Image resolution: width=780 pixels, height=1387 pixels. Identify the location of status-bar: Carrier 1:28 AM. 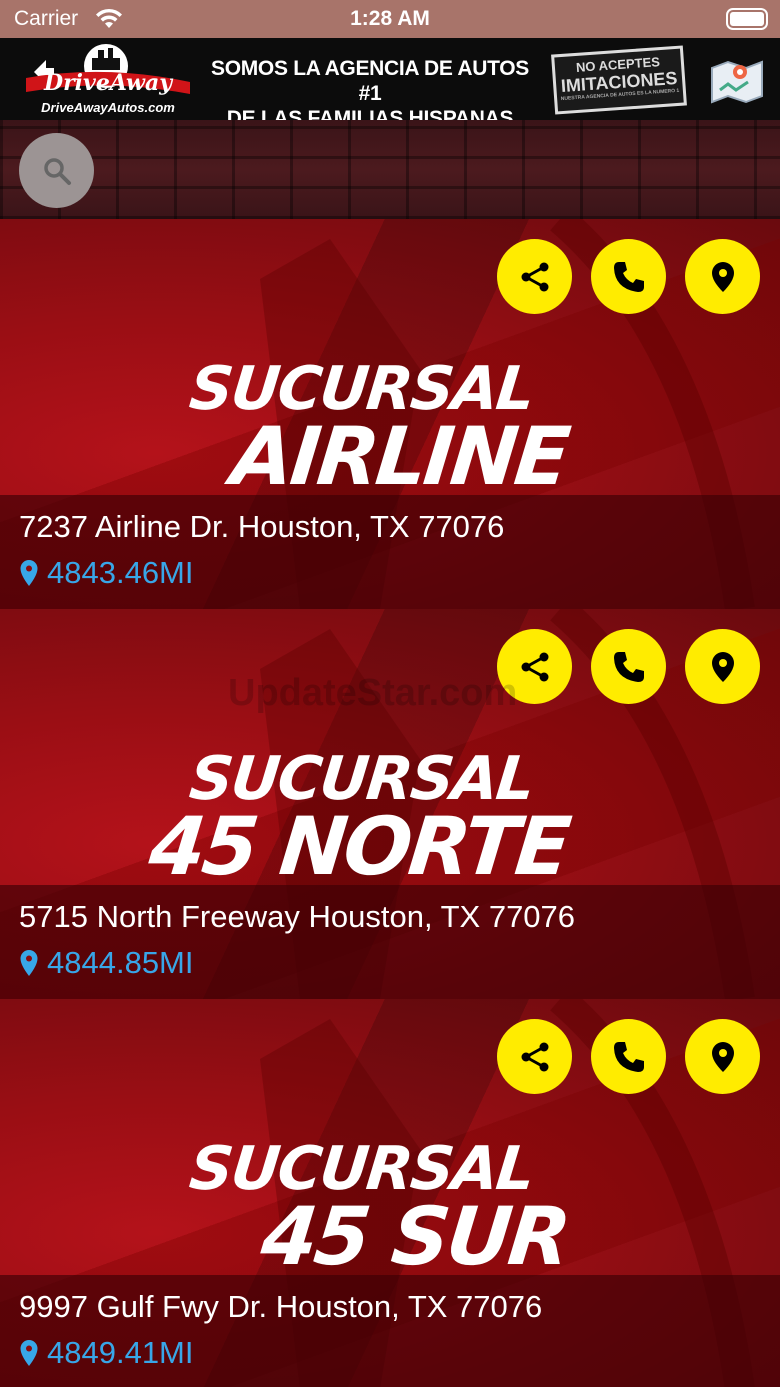
(390, 19).